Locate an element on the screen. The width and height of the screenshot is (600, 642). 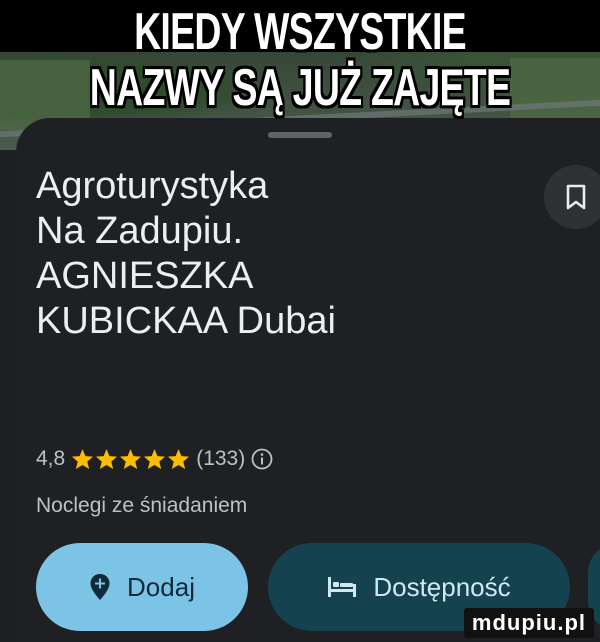
rating-row: 4,8 (133) is located at coordinates (154, 459).